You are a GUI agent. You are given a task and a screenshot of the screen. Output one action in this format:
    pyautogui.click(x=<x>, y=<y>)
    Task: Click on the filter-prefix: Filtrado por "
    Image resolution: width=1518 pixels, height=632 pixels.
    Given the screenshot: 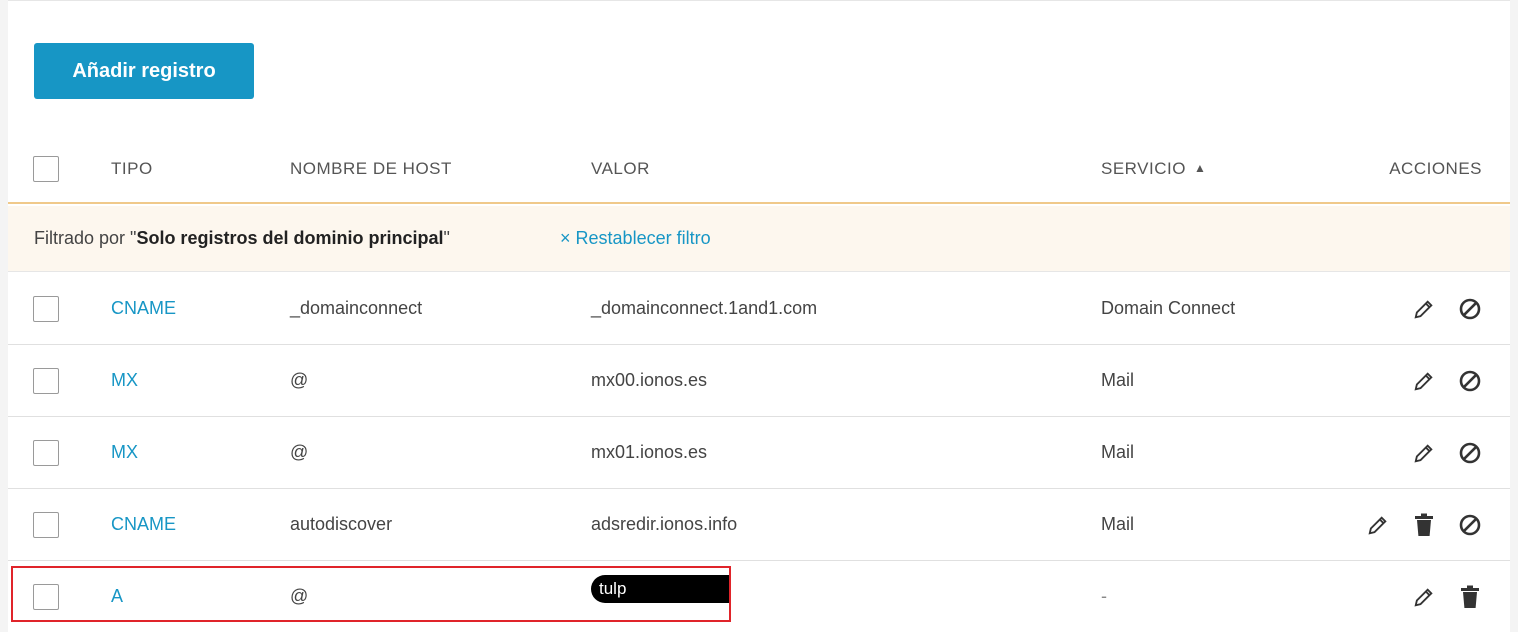 What is the action you would take?
    pyautogui.click(x=85, y=238)
    